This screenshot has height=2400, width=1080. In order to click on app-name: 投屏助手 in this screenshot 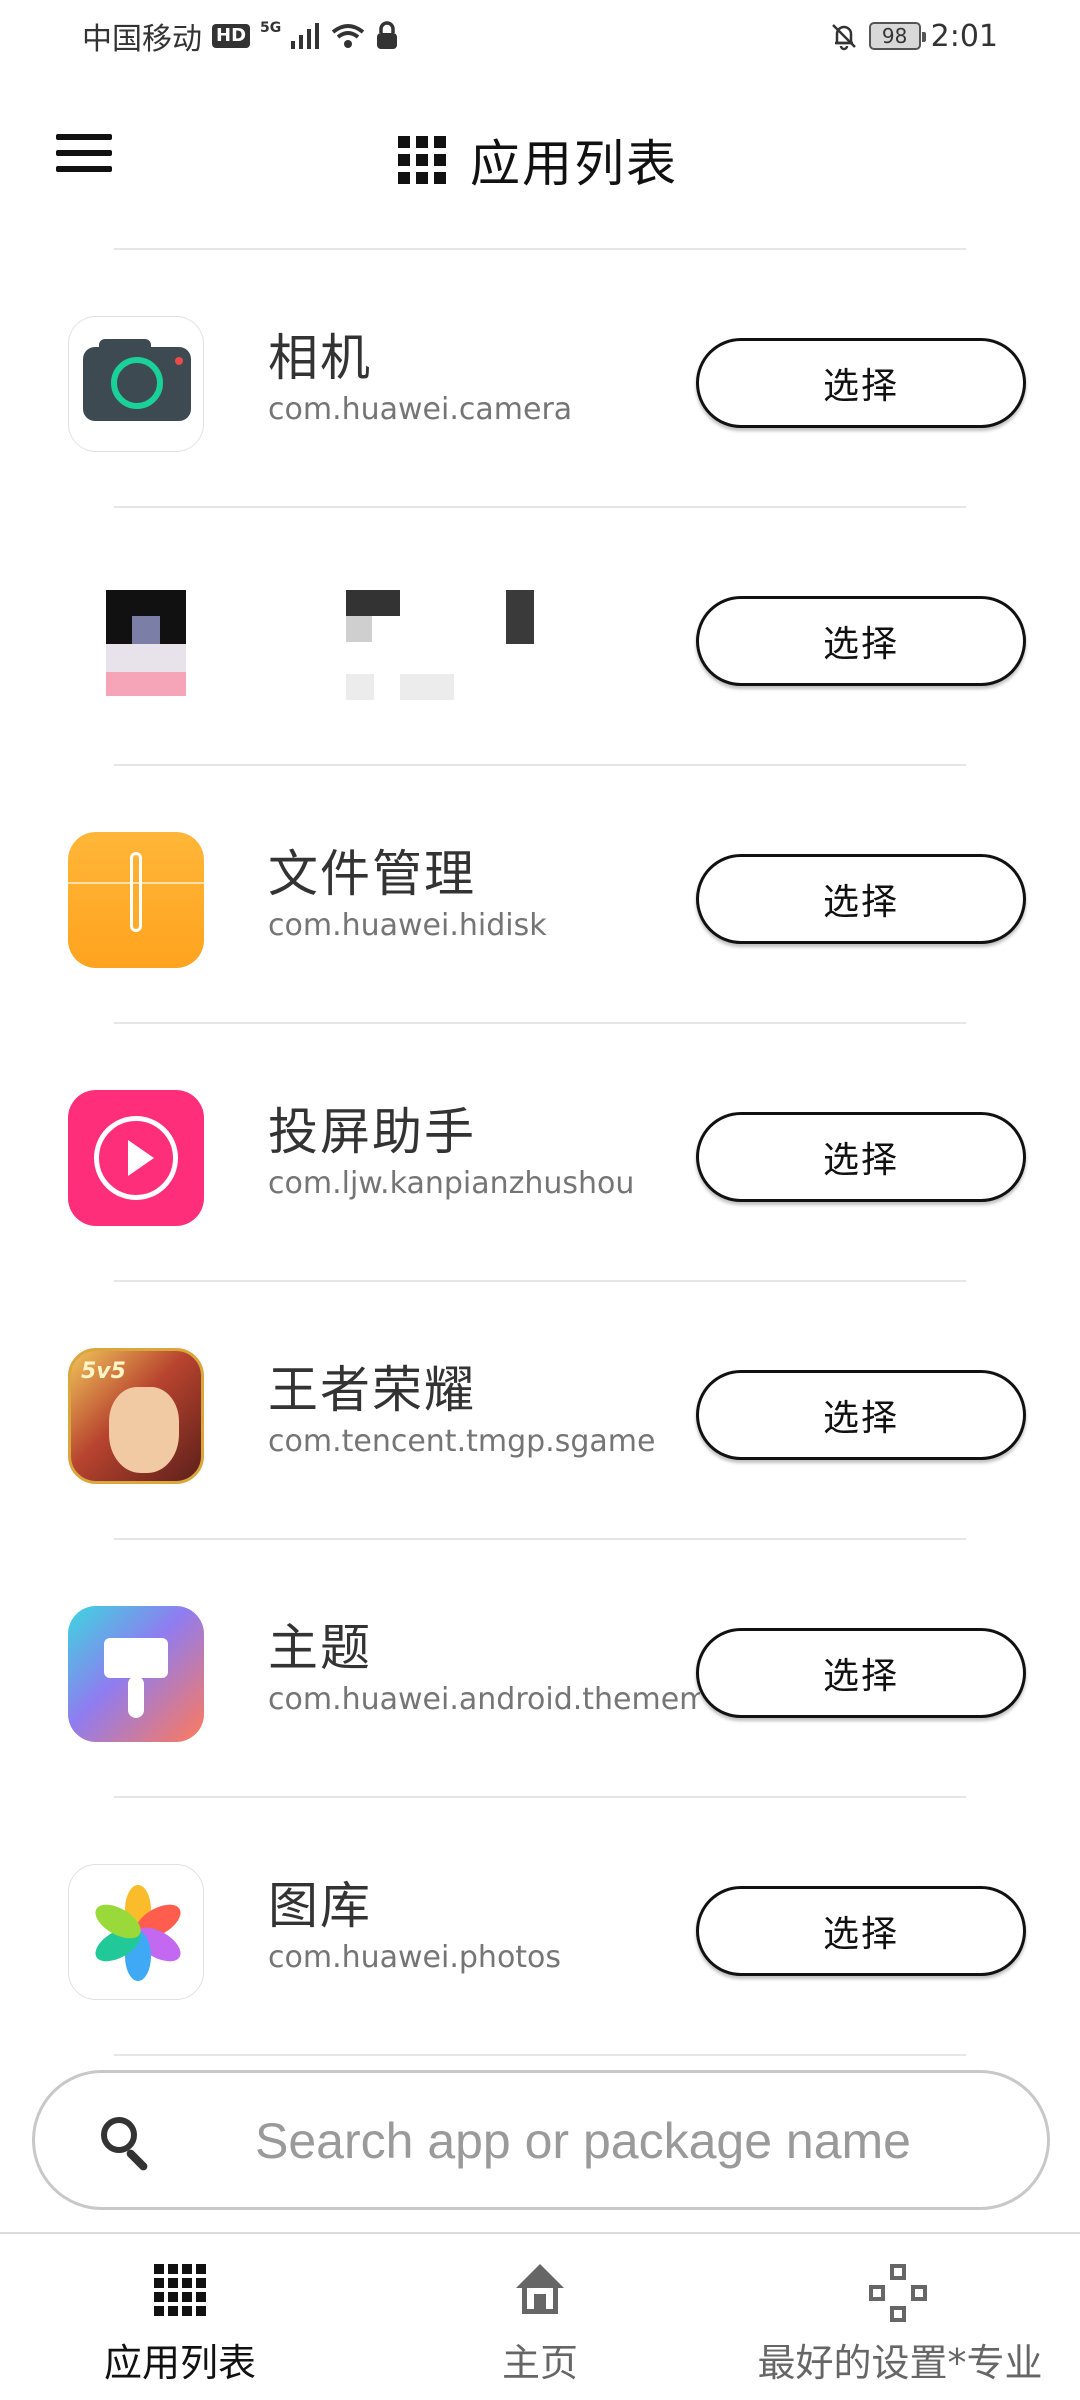, I will do `click(372, 1132)`.